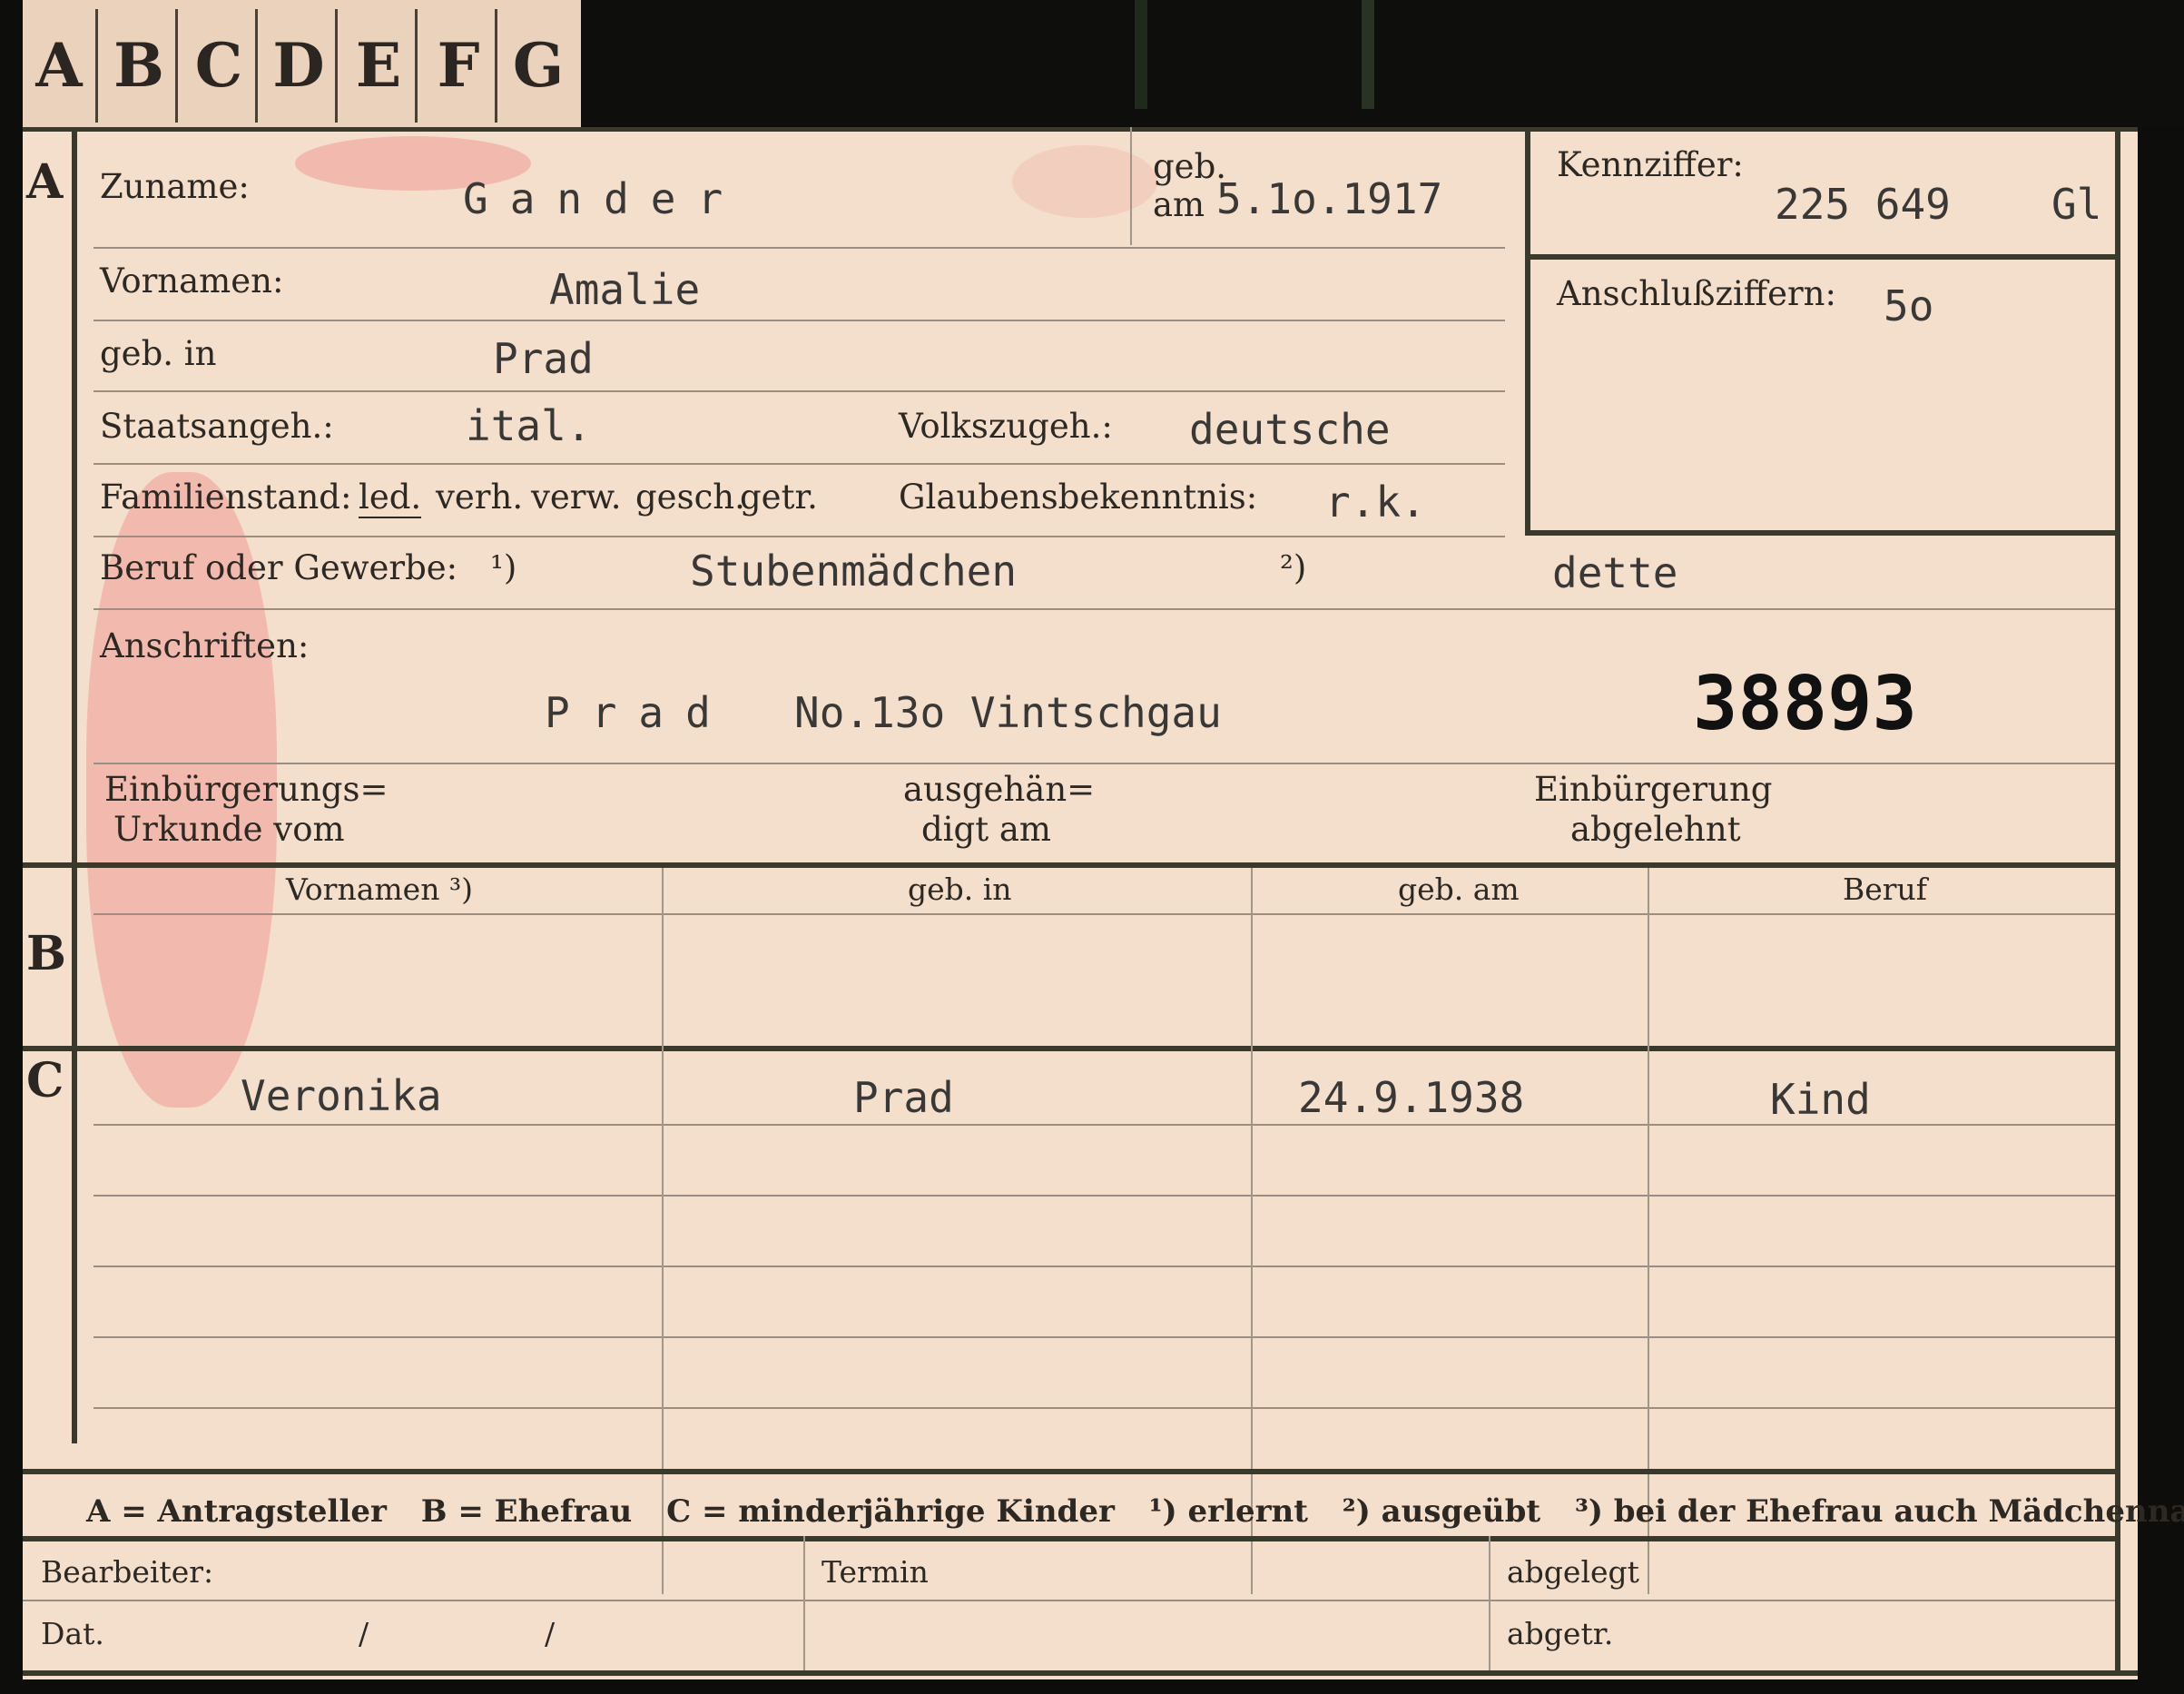 Image resolution: width=2184 pixels, height=1694 pixels. I want to click on gebin-label: geb. in, so click(158, 354).